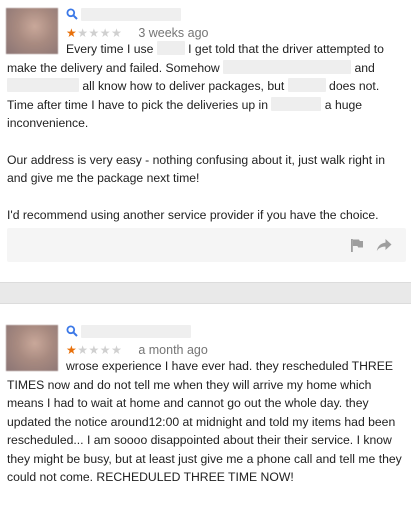 The width and height of the screenshot is (411, 507). What do you see at coordinates (137, 23) in the screenshot?
I see `review-header: ★ ★ ★ ★ ★ 3 weeks ago` at bounding box center [137, 23].